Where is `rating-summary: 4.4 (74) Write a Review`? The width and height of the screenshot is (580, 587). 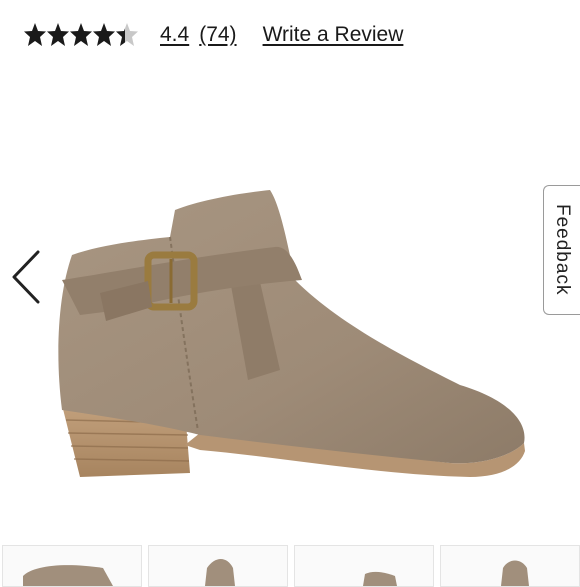
rating-summary: 4.4 (74) Write a Review is located at coordinates (213, 35).